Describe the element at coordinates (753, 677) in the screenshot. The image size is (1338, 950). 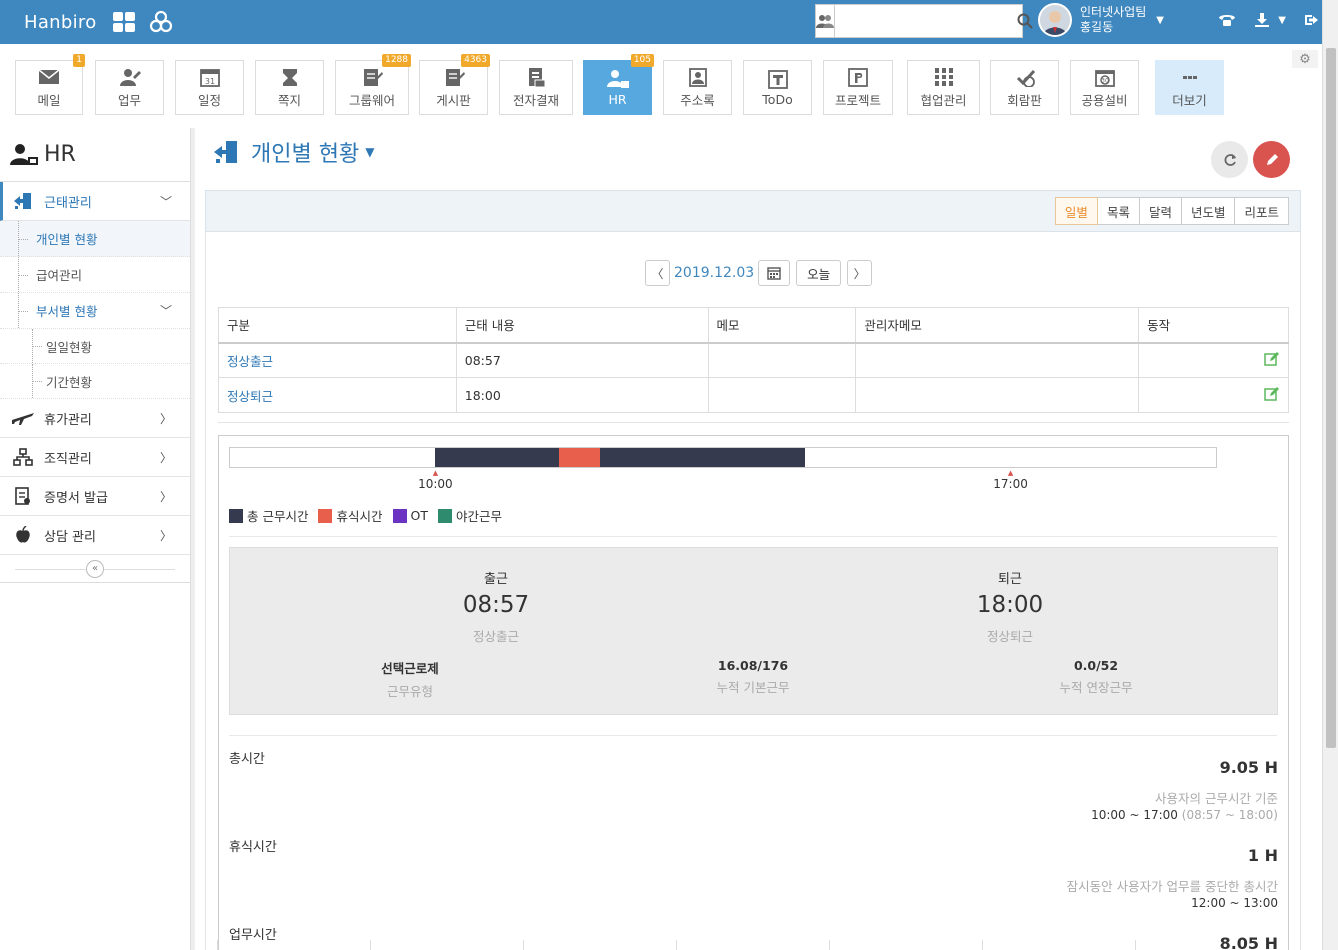
I see `summary-basic-hours: 16.08/176 누적 기본근무` at that location.